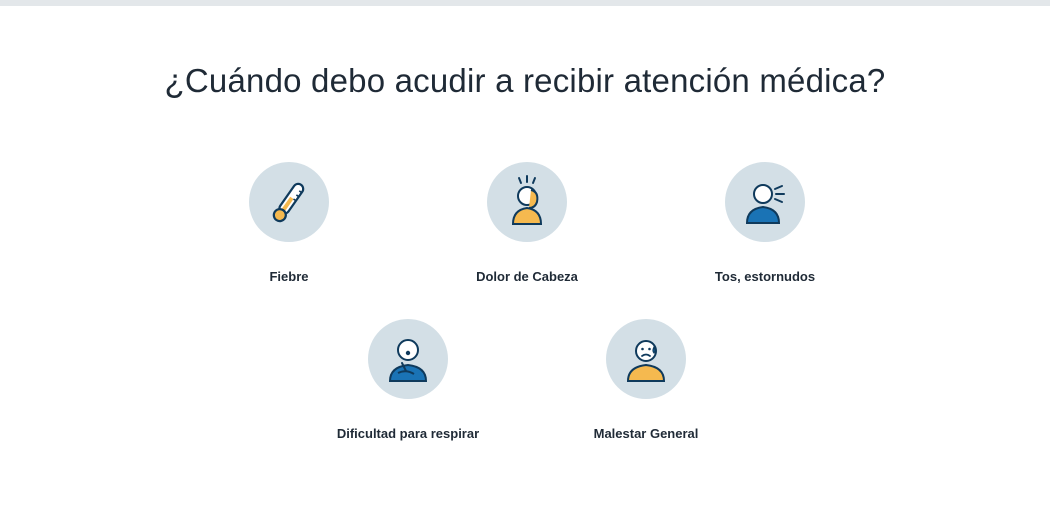 The image size is (1050, 524). I want to click on symptom-label: Dolor de Cabeza, so click(527, 276).